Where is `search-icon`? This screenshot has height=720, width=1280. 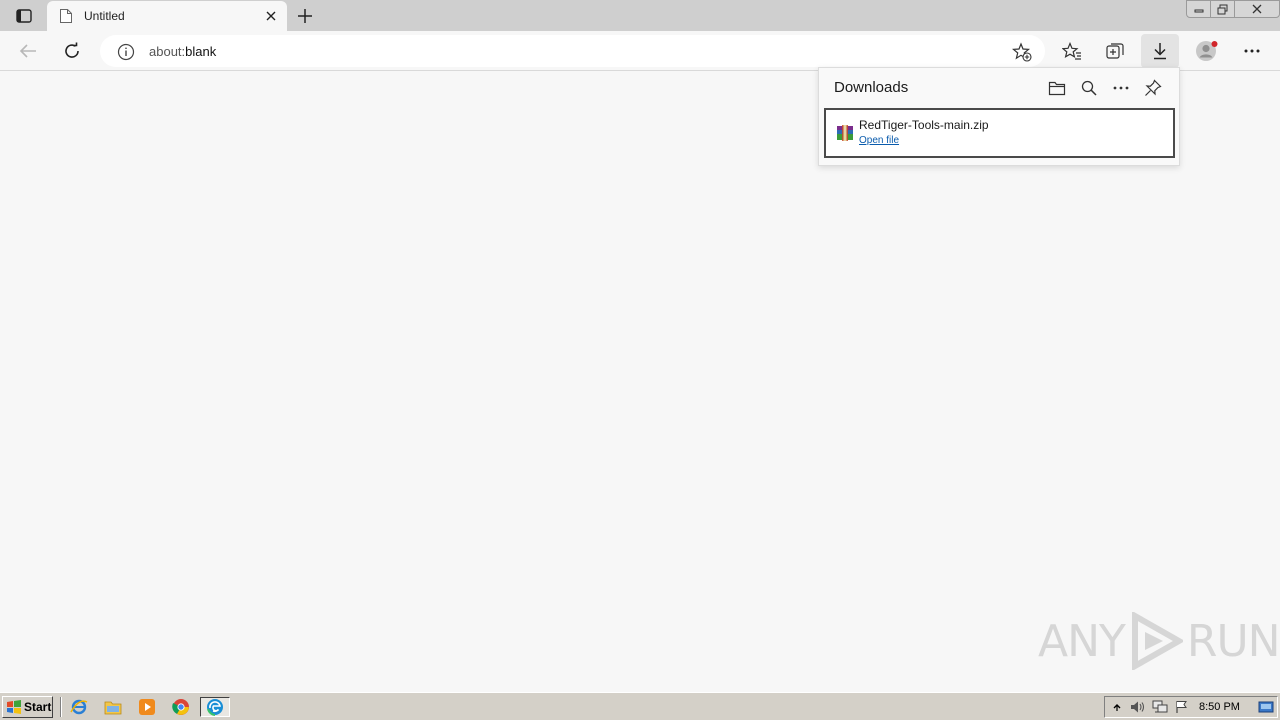
search-icon is located at coordinates (1089, 88).